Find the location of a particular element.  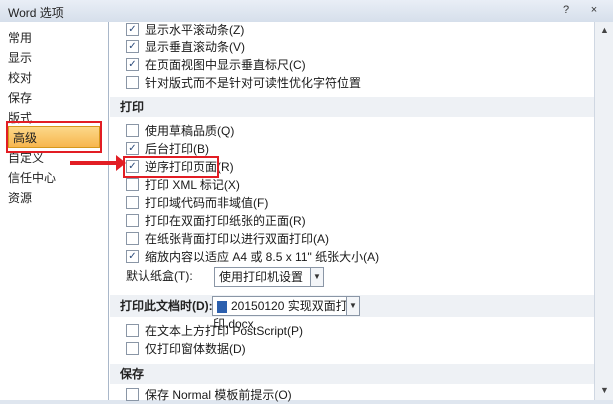

option-print-postscript: 在文本上方打印 PostScript(P) is located at coordinates (214, 331).